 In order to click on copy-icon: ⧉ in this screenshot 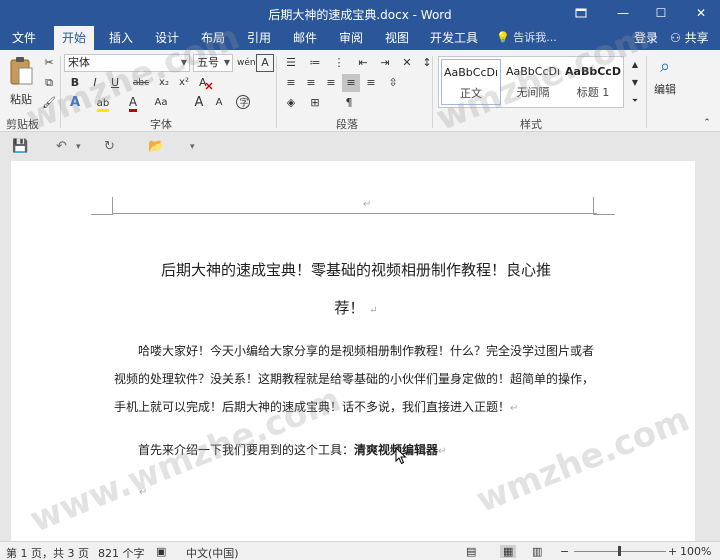, I will do `click(49, 83)`.